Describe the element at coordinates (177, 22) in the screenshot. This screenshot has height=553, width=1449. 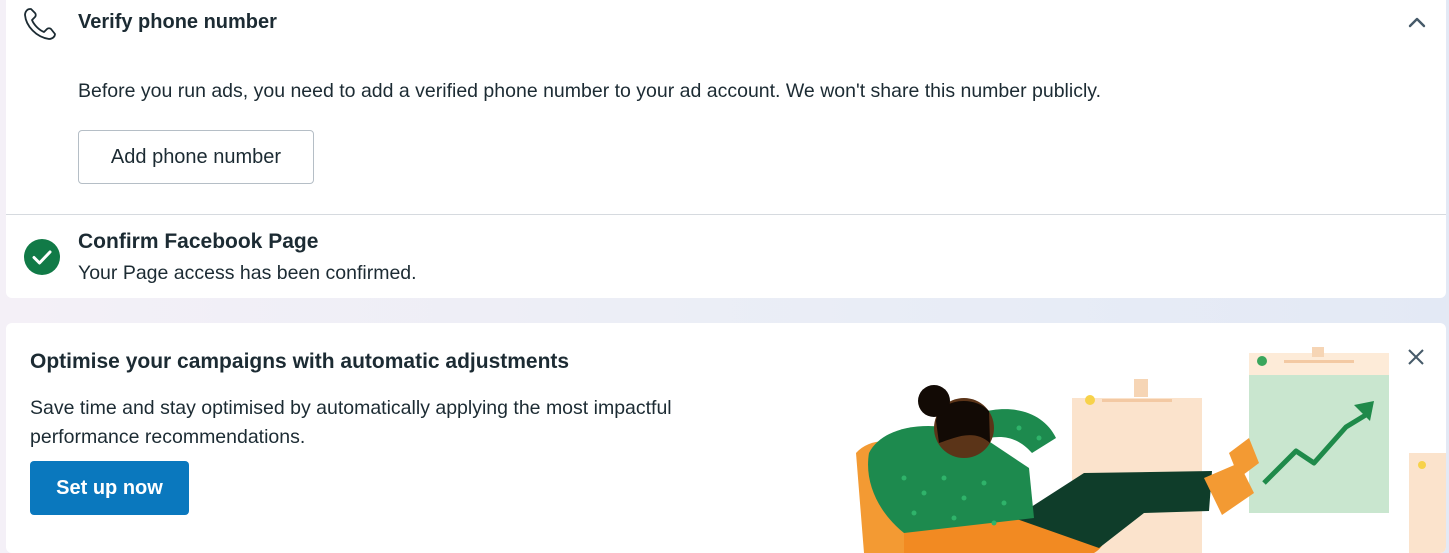
I see `verify-phone-title: Verify phone number` at that location.